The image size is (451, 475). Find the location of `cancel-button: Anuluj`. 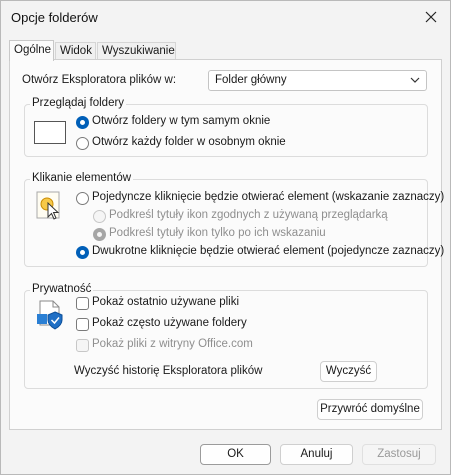

cancel-button: Anuluj is located at coordinates (316, 454).